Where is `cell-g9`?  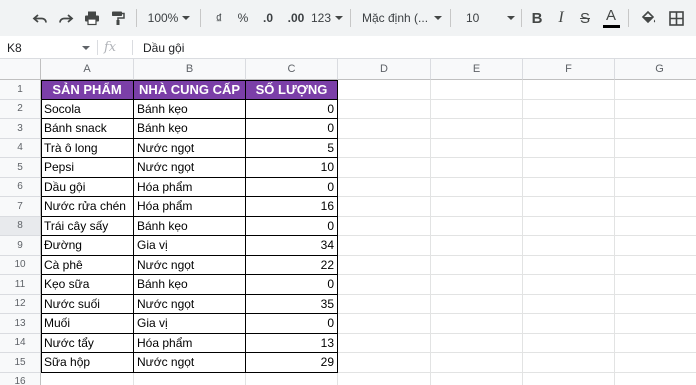 cell-g9 is located at coordinates (655, 246).